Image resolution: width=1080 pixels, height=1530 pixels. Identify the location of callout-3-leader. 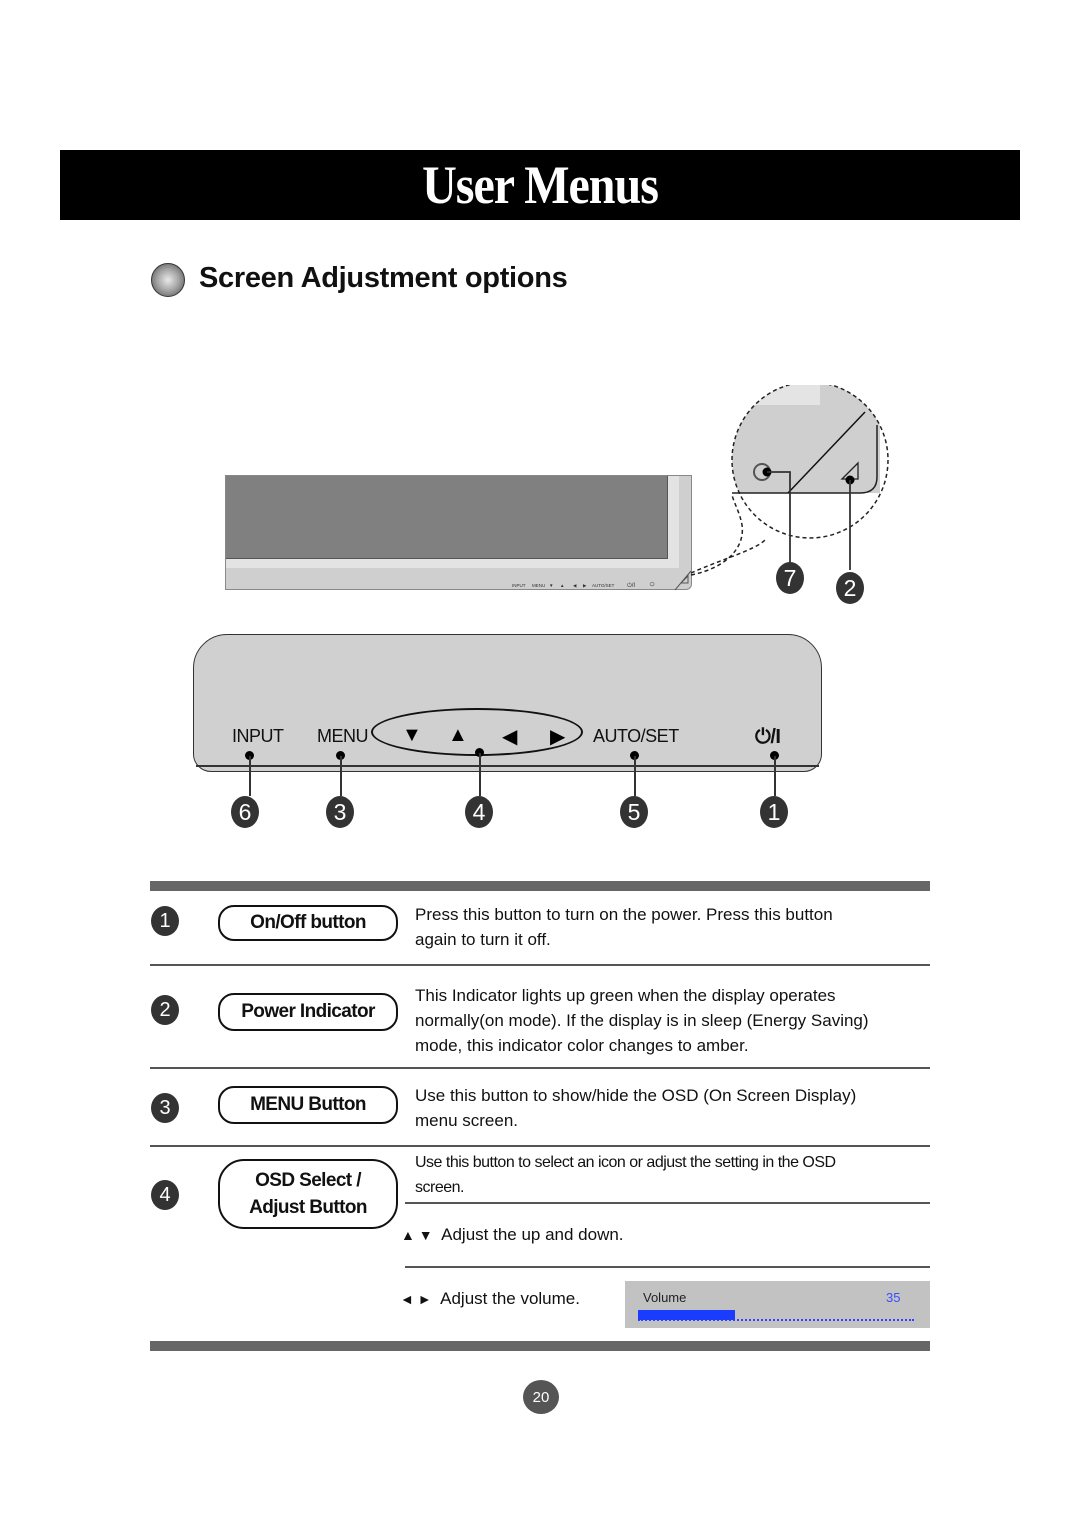
(341, 776).